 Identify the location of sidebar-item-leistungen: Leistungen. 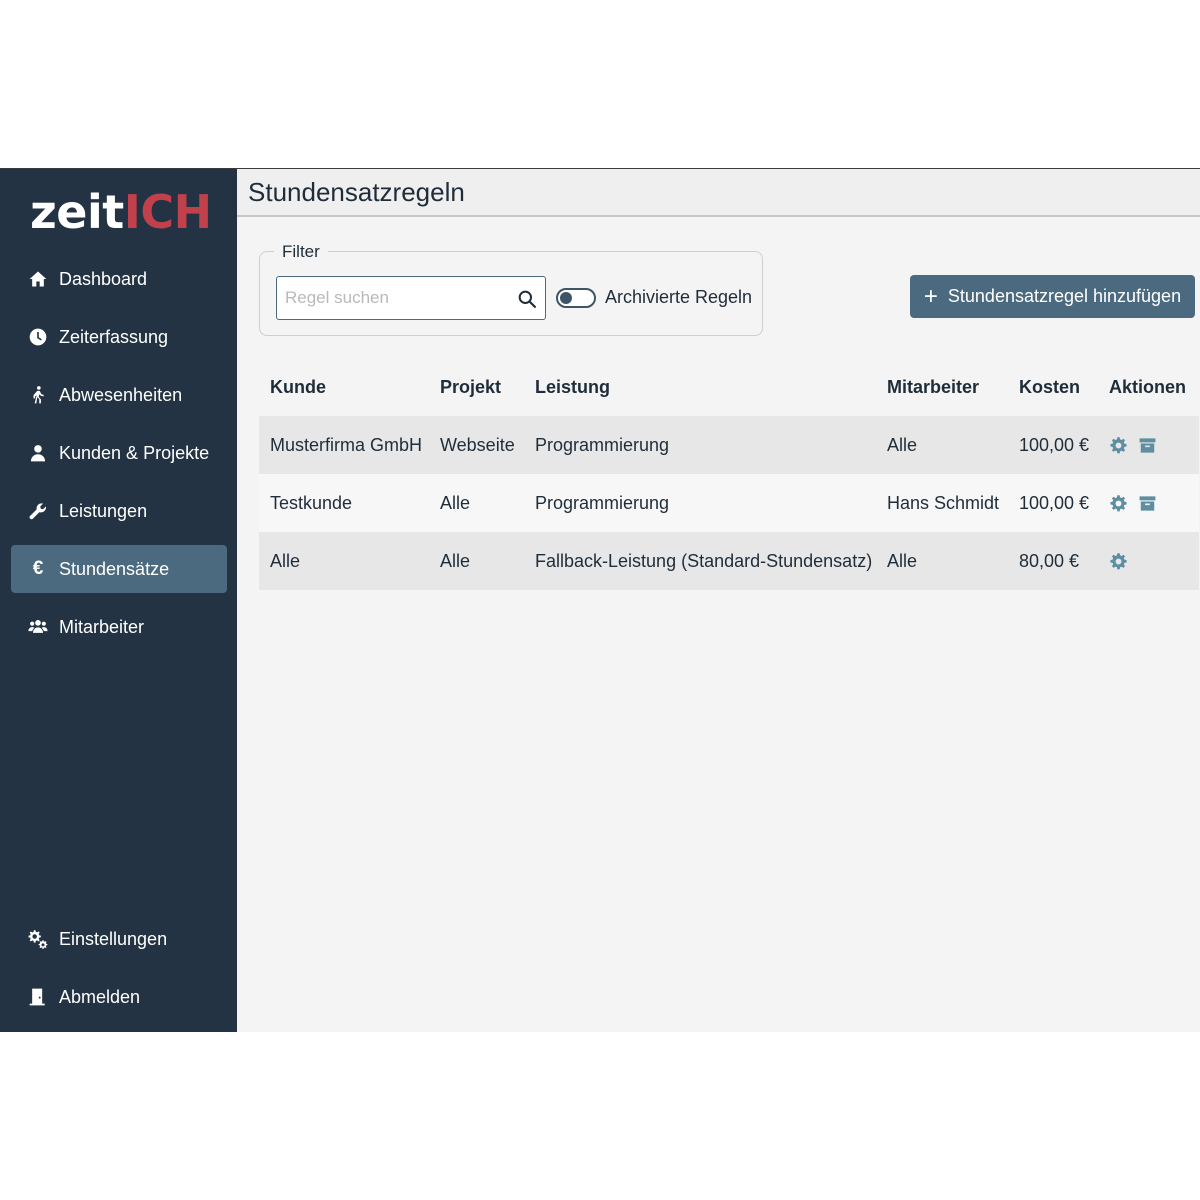
(119, 511).